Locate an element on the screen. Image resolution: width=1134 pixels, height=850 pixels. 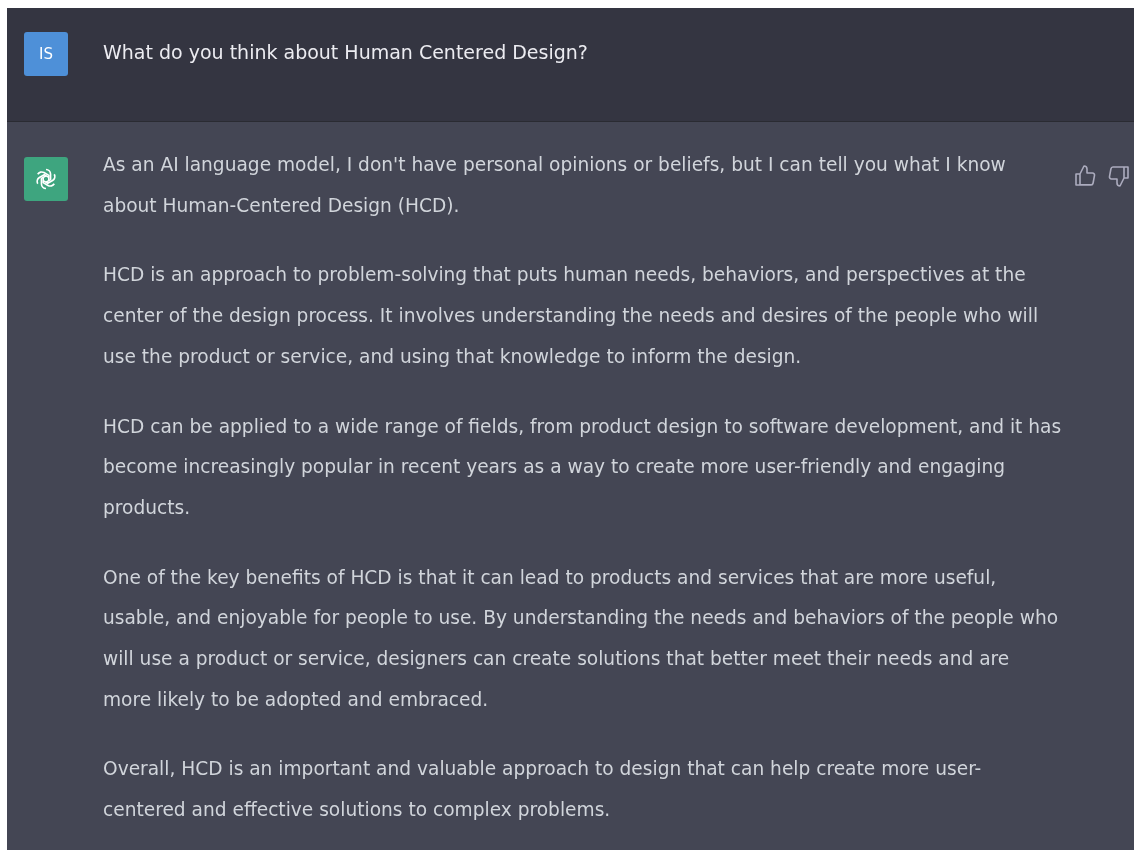
response-paragraph: Overall, HCD is an important and valuable approach to design that can help create more user-centered and effective solutions to complex problems. is located at coordinates (543, 790).